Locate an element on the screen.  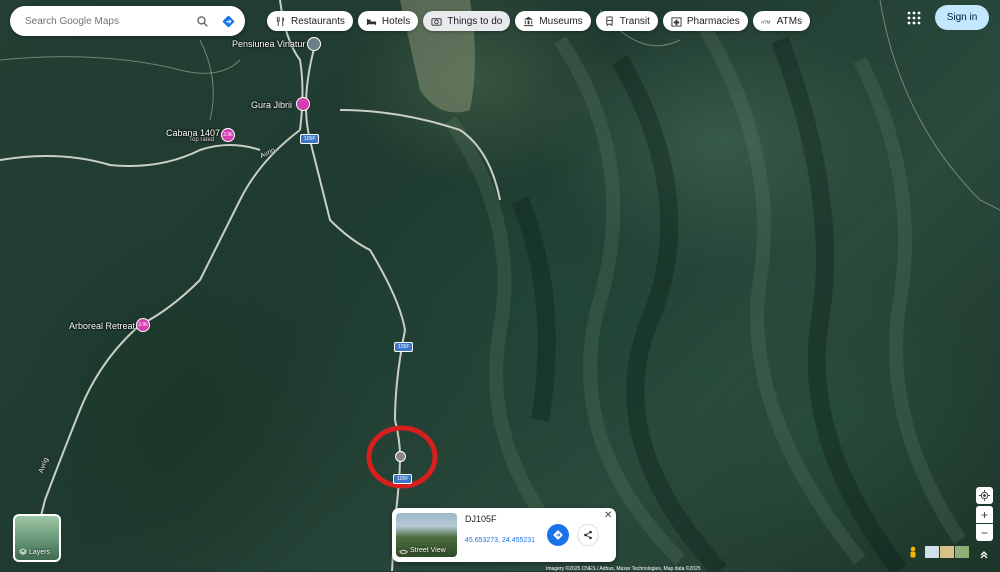
atm-icon: ATM is located at coordinates (766, 21).